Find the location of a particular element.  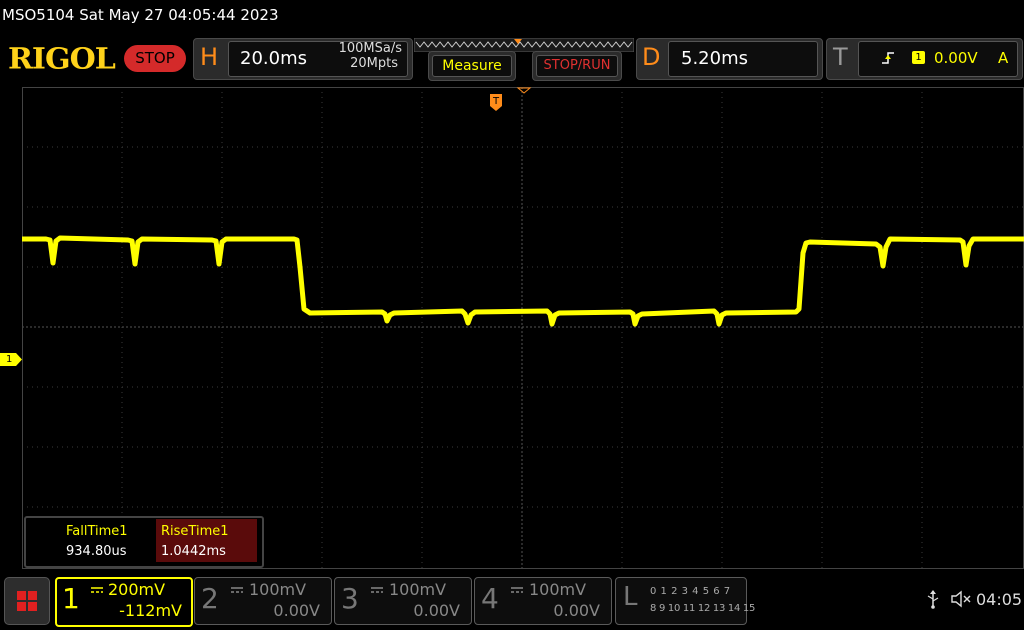

run-state-badge: STOP is located at coordinates (155, 58).